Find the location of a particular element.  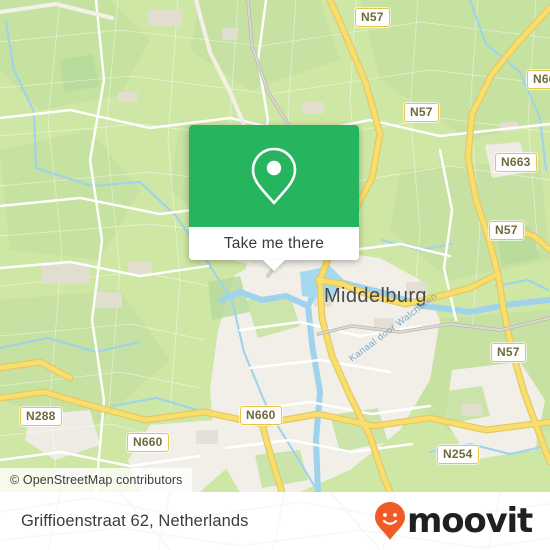

card-action-area: Take me there is located at coordinates (274, 243).